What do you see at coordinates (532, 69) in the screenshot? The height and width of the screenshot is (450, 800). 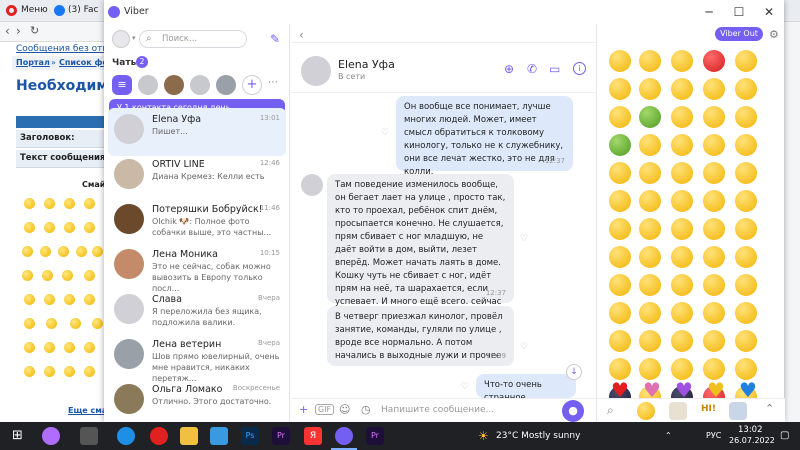 I see `voice-call-icon: ✆` at bounding box center [532, 69].